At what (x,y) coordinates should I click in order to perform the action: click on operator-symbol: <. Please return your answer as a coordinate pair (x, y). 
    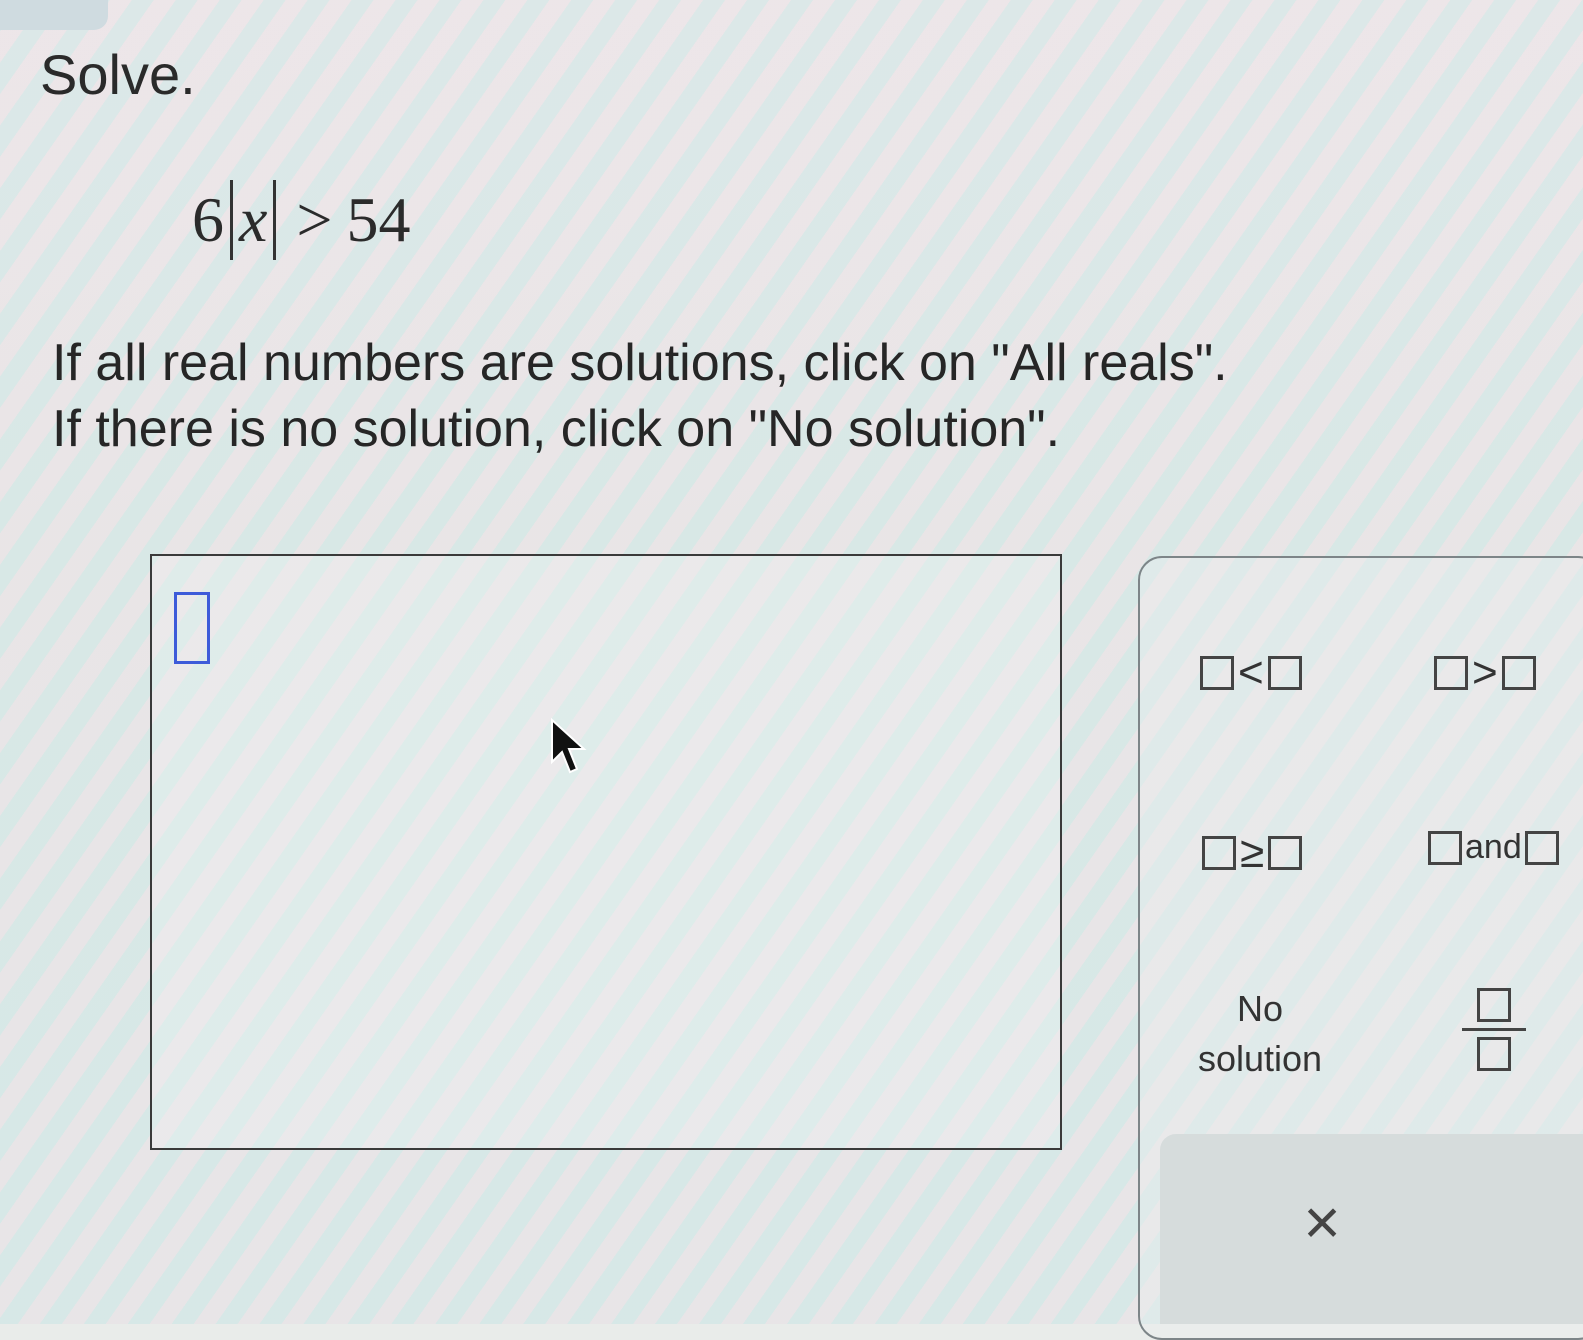
    Looking at the image, I should click on (1251, 672).